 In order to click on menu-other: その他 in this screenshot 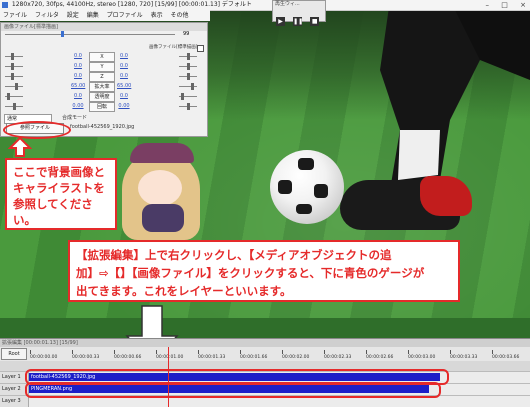, I will do `click(180, 15)`.